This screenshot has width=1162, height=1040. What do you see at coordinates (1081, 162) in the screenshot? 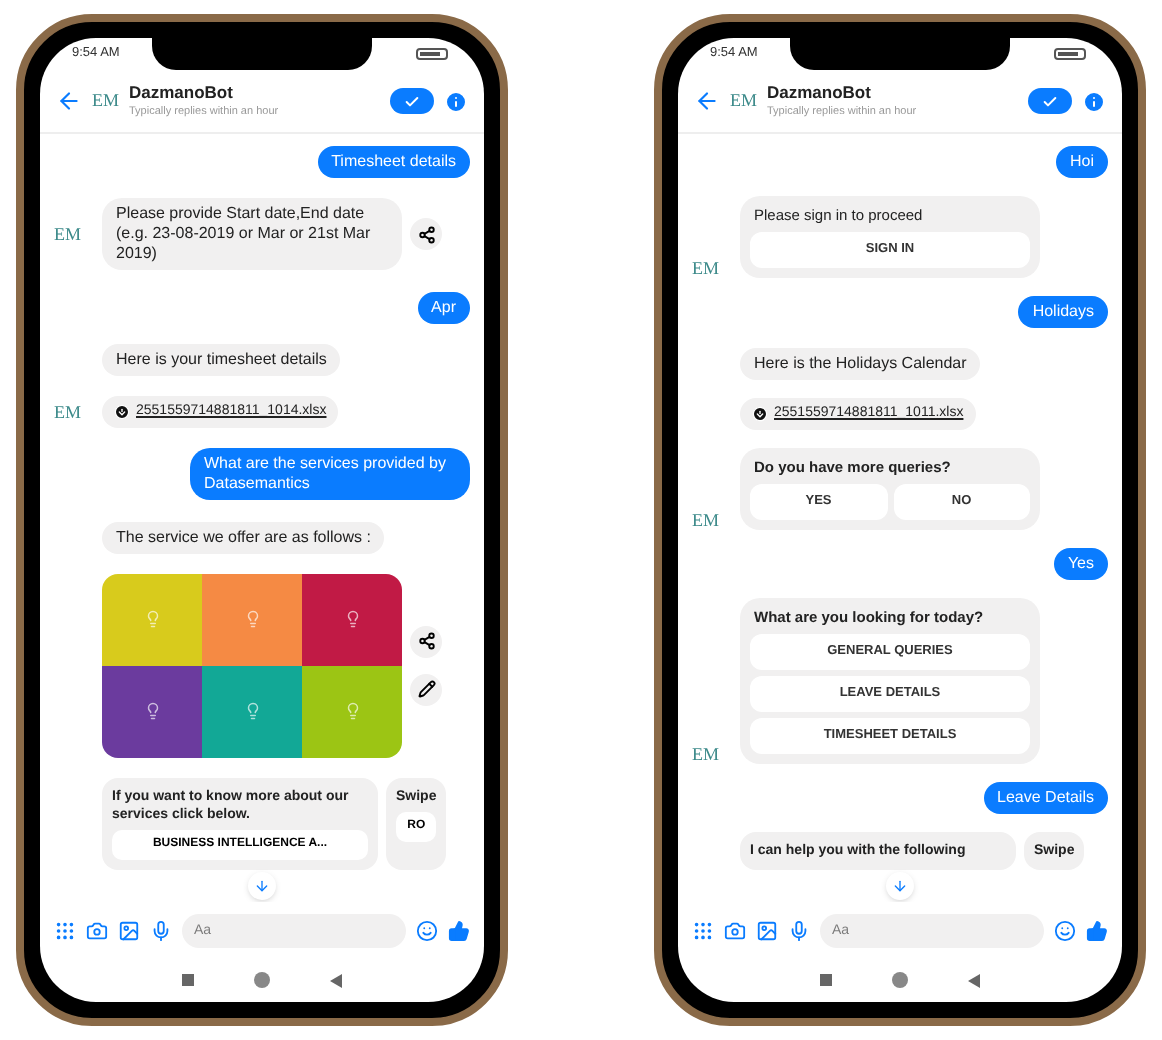
I see `user-message: Hoi` at bounding box center [1081, 162].